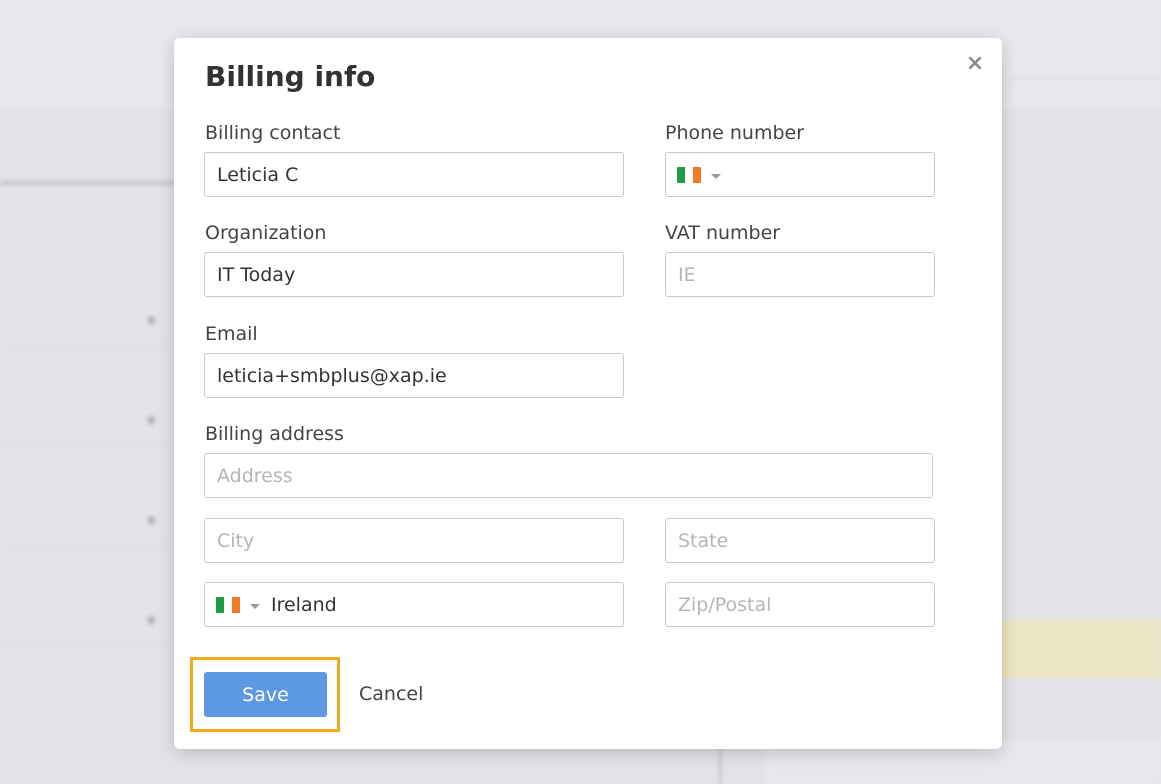  Describe the element at coordinates (88, 482) in the screenshot. I see `background-left-panel` at that location.